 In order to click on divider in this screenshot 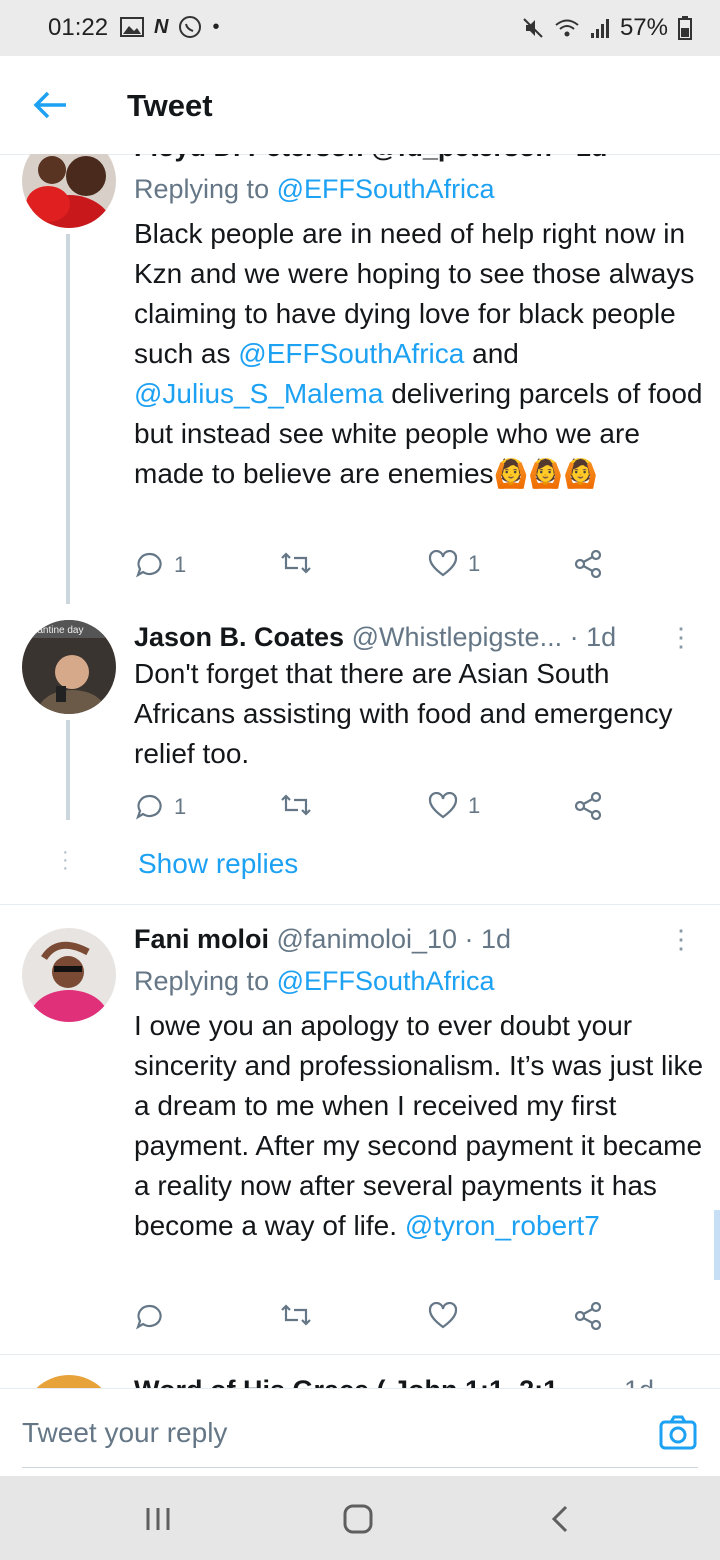, I will do `click(360, 904)`.